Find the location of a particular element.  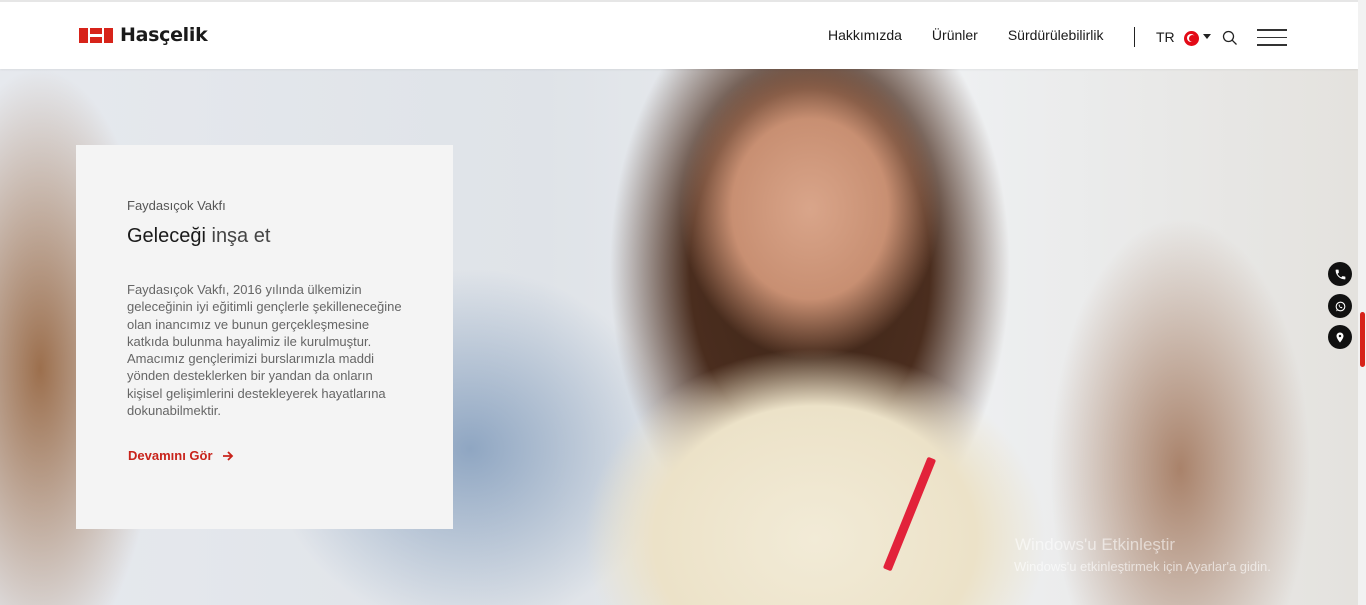

main-nav: Hakkımızda Ürünler Sürdürülebilirlik is located at coordinates (966, 35).